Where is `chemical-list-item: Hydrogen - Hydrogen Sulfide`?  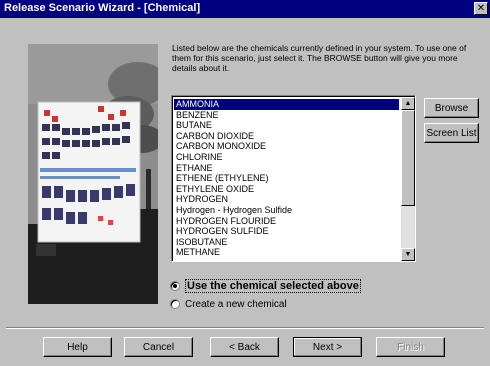
chemical-list-item: Hydrogen - Hydrogen Sulfide is located at coordinates (286, 210).